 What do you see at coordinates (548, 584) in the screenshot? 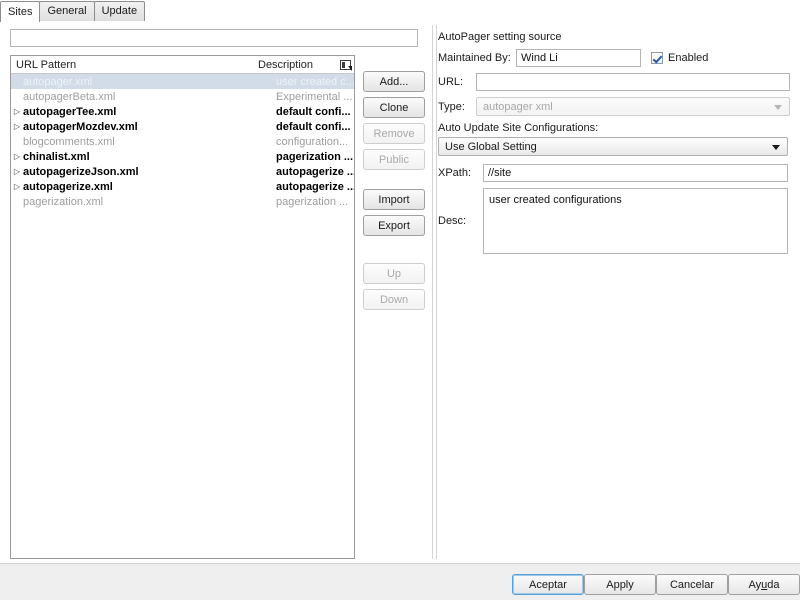
I see `accept-button: Aceptar` at bounding box center [548, 584].